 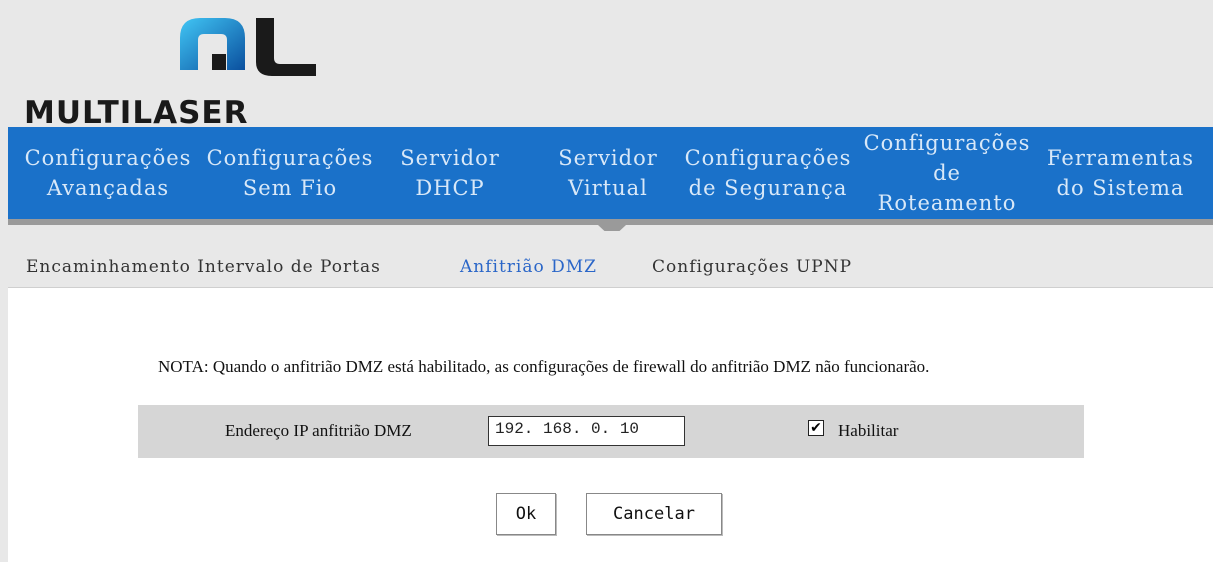 I want to click on enable-checkbox: ✔, so click(x=816, y=428).